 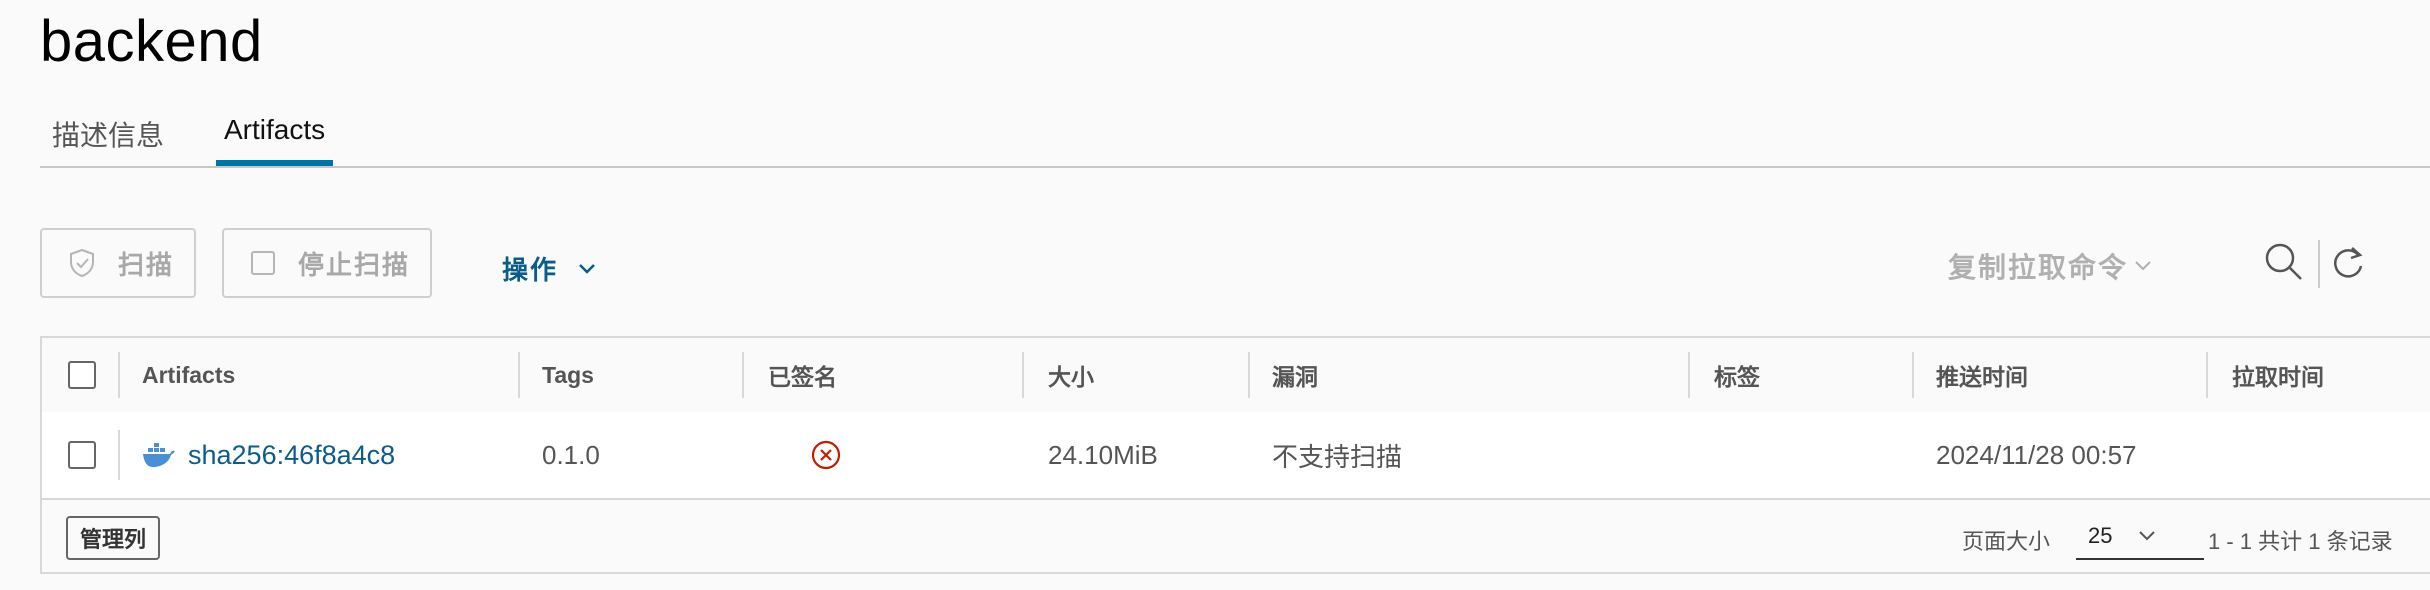 What do you see at coordinates (571, 454) in the screenshot?
I see `tags-cell: 0.1.0` at bounding box center [571, 454].